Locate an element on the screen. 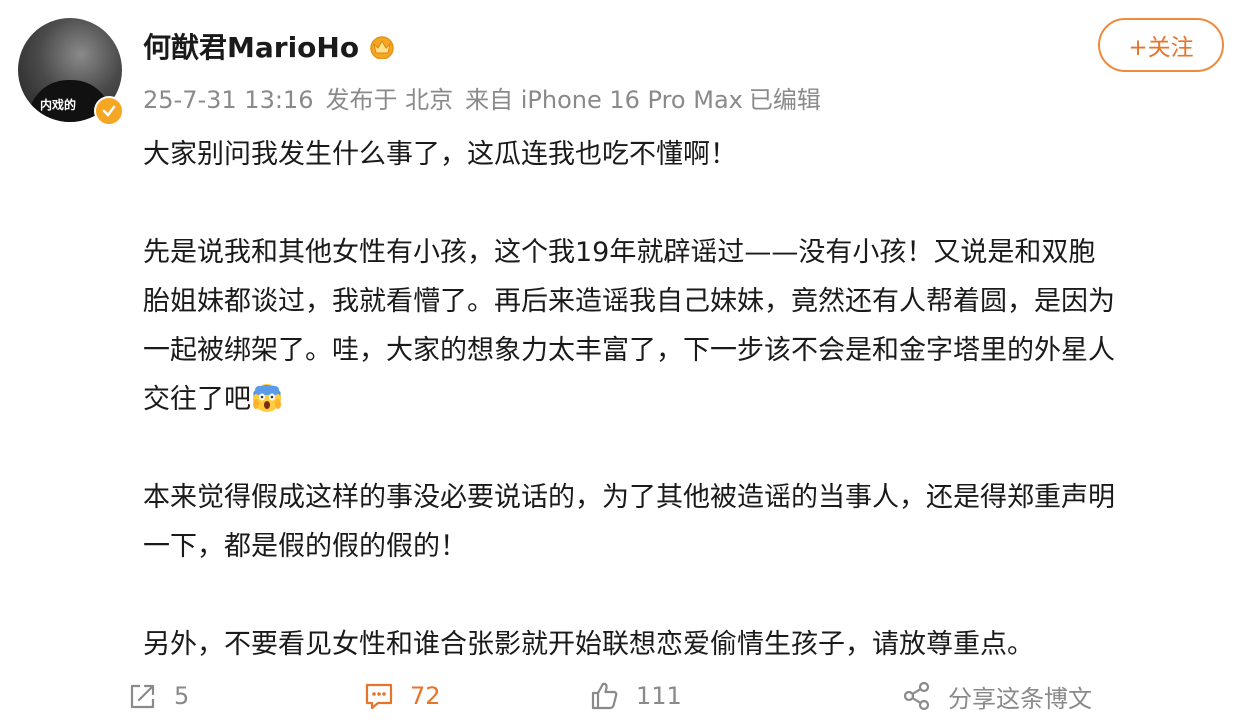 The image size is (1258, 724). share-label: 分享这条博文 is located at coordinates (1020, 698).